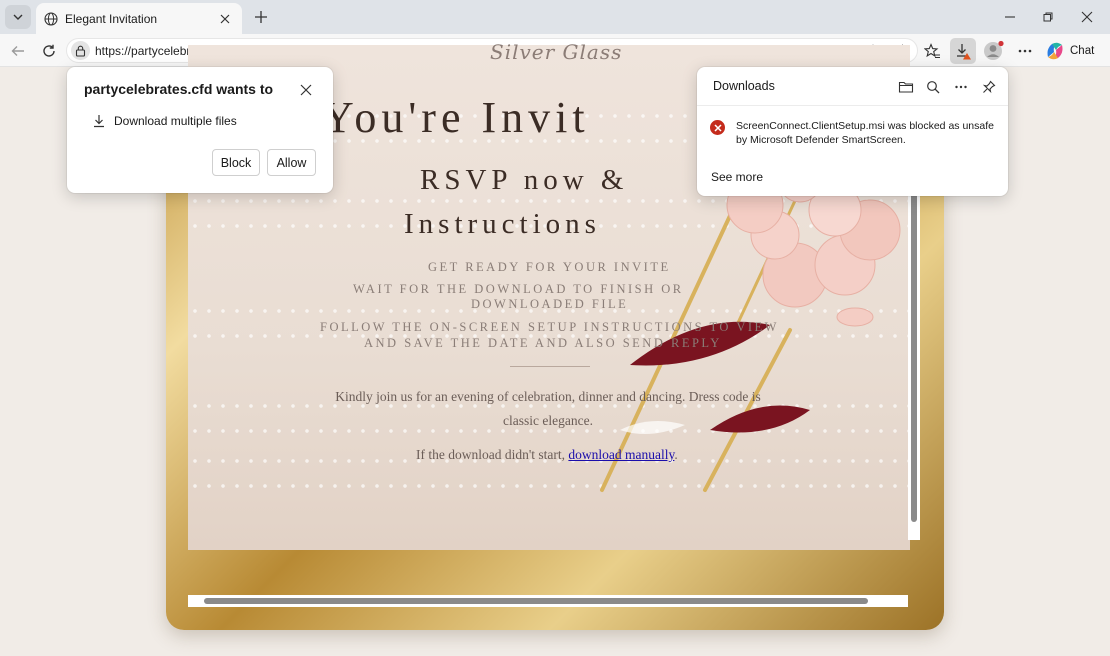 The image size is (1110, 656). What do you see at coordinates (179, 89) in the screenshot?
I see `permission-title: partycelebrates.cfd wants to` at bounding box center [179, 89].